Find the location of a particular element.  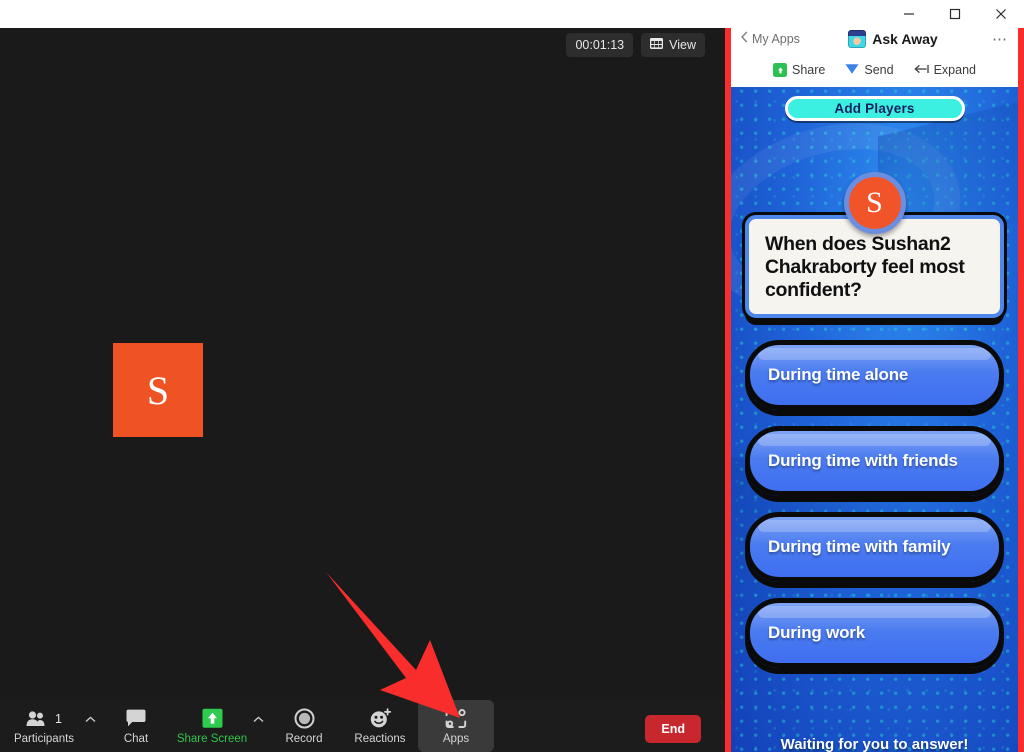

toolbar-label-share-screen: Share Screen is located at coordinates (212, 738).